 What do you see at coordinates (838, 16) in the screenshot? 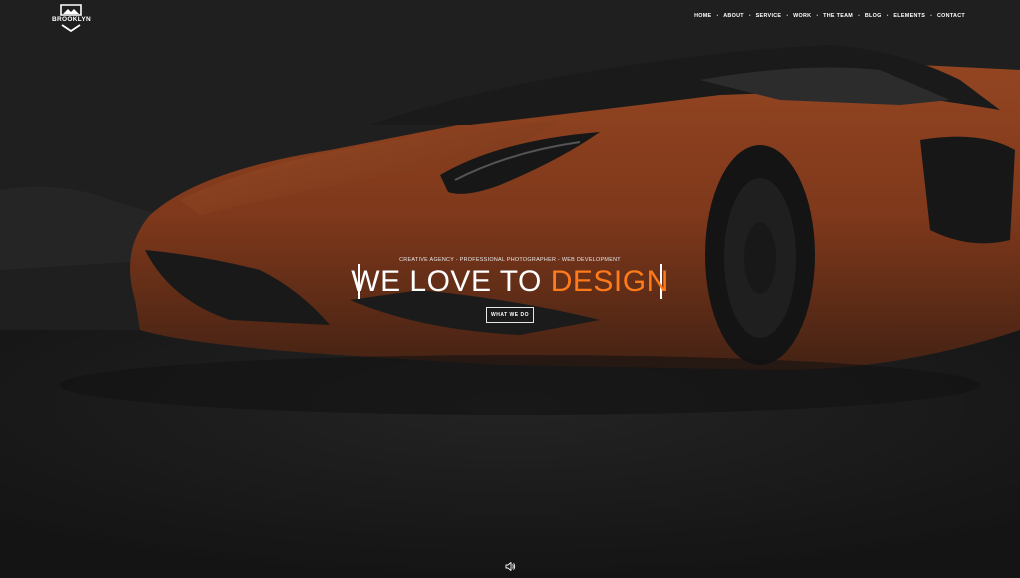
I see `nav-item-the-team: THE TEAM` at bounding box center [838, 16].